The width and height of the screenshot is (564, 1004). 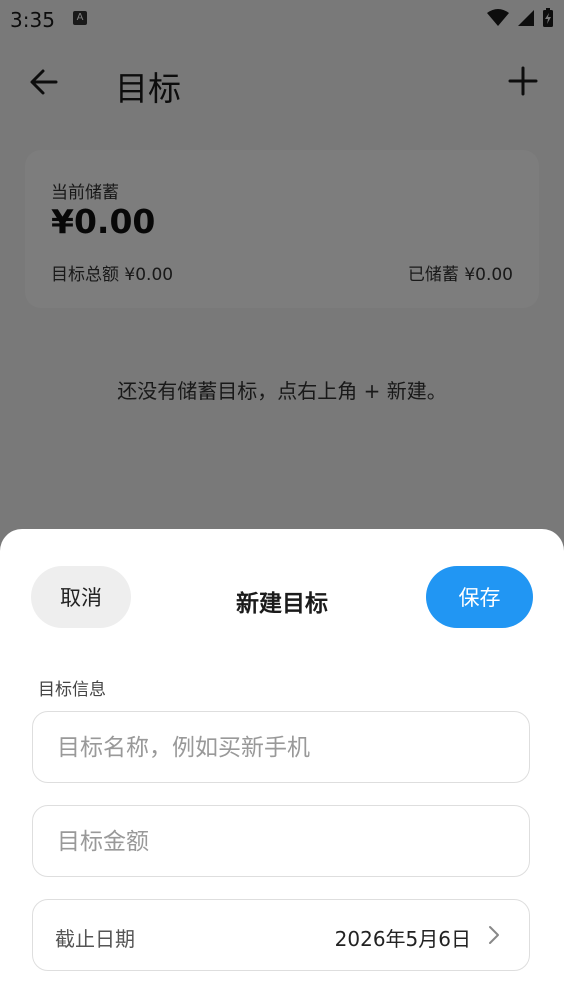 What do you see at coordinates (281, 935) in the screenshot?
I see `deadline-picker: 截止日期 2026年5月6日` at bounding box center [281, 935].